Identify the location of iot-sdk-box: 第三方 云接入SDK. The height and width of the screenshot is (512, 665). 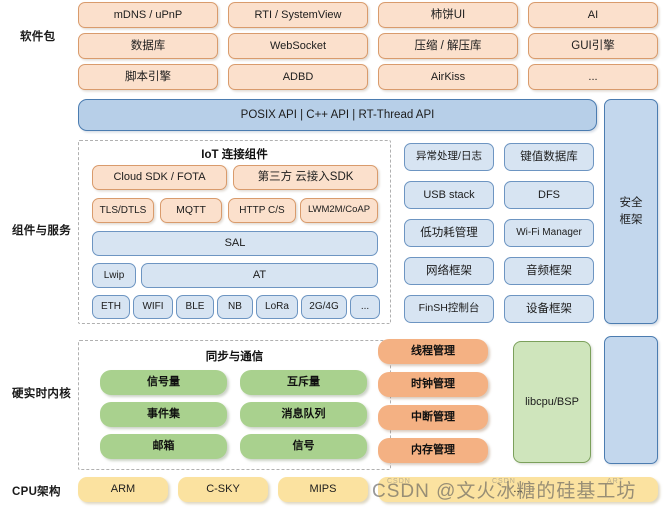
(305, 177).